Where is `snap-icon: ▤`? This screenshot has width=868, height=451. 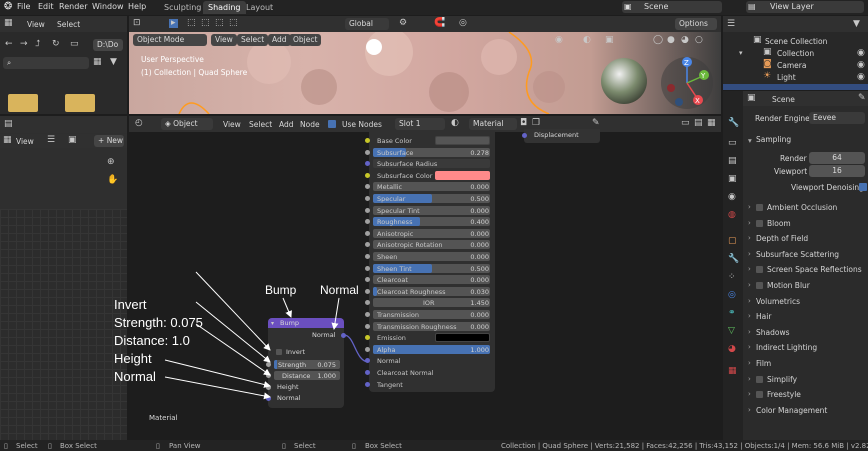 snap-icon: ▤ is located at coordinates (698, 123).